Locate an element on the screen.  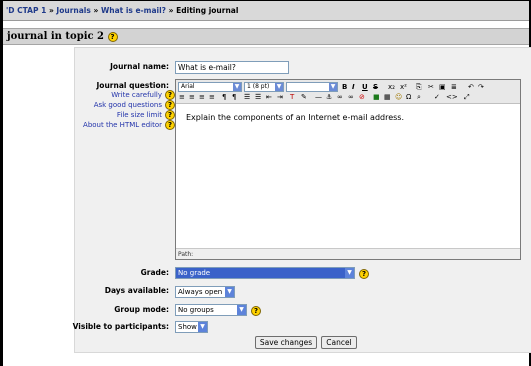
paste-icon: ▣ is located at coordinates (442, 87).